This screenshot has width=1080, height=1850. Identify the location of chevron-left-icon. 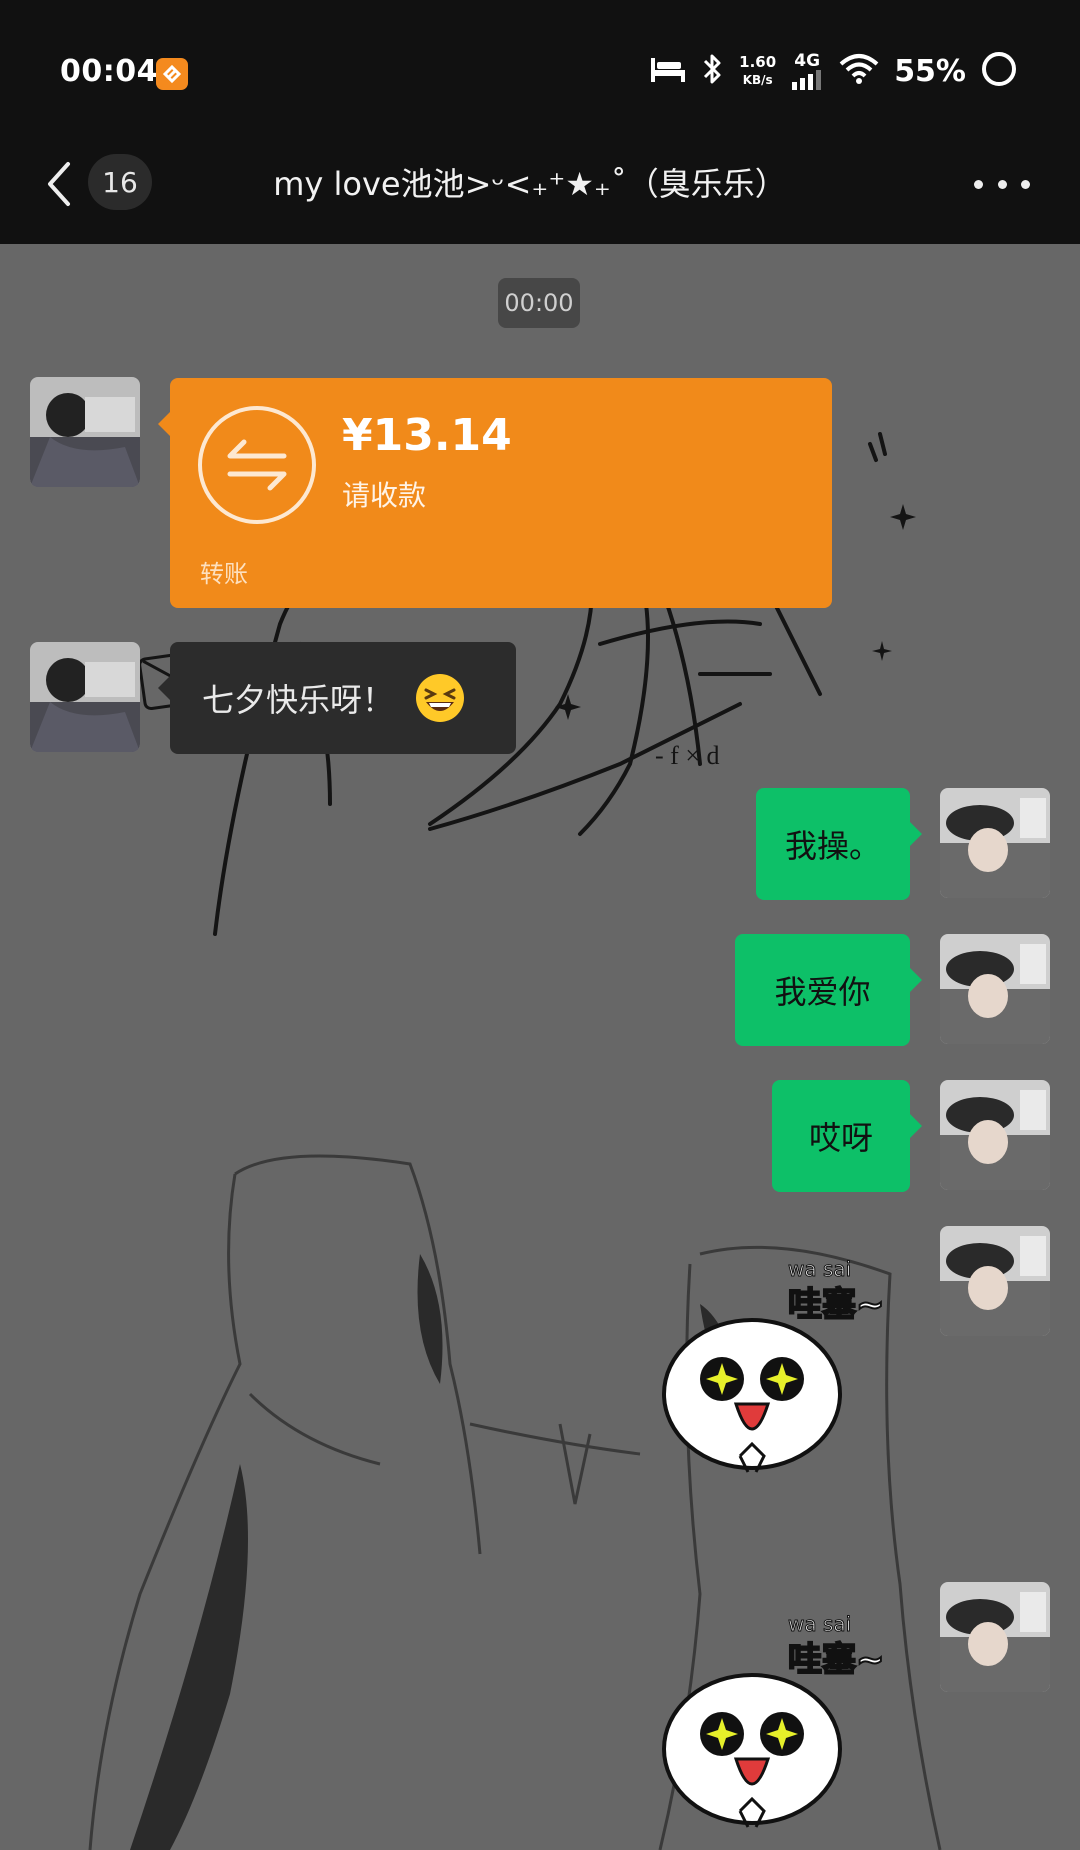
(59, 184).